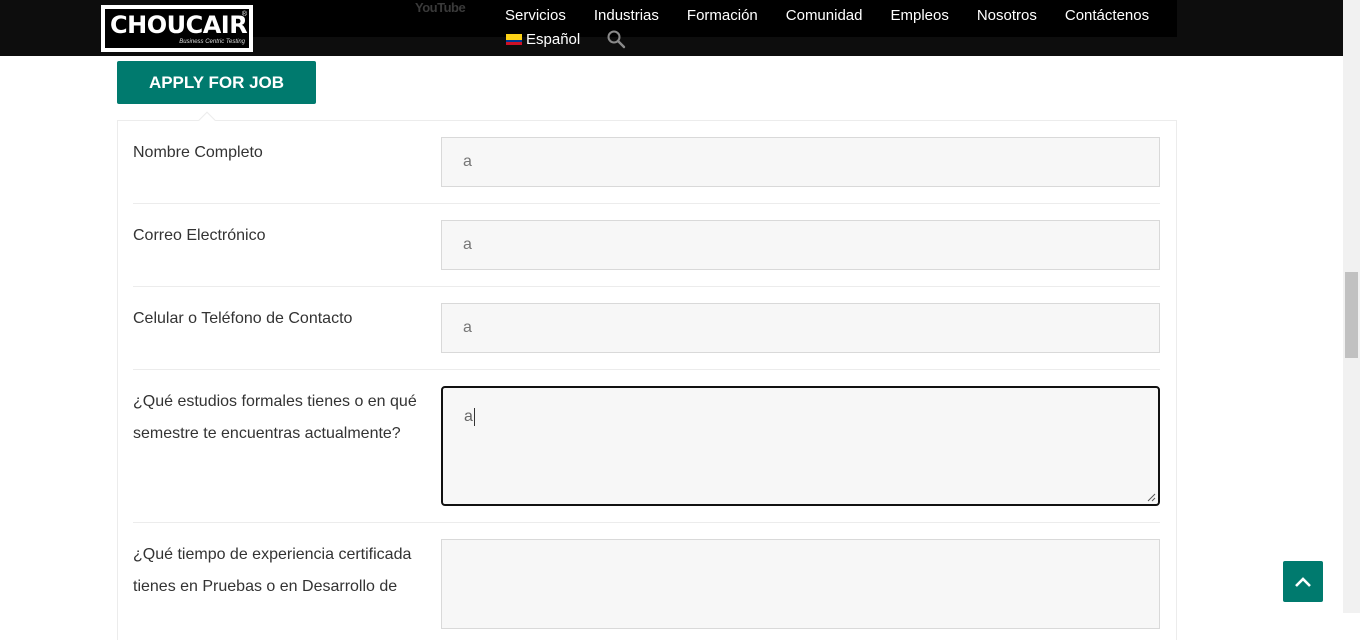  I want to click on text-caret, so click(474, 417).